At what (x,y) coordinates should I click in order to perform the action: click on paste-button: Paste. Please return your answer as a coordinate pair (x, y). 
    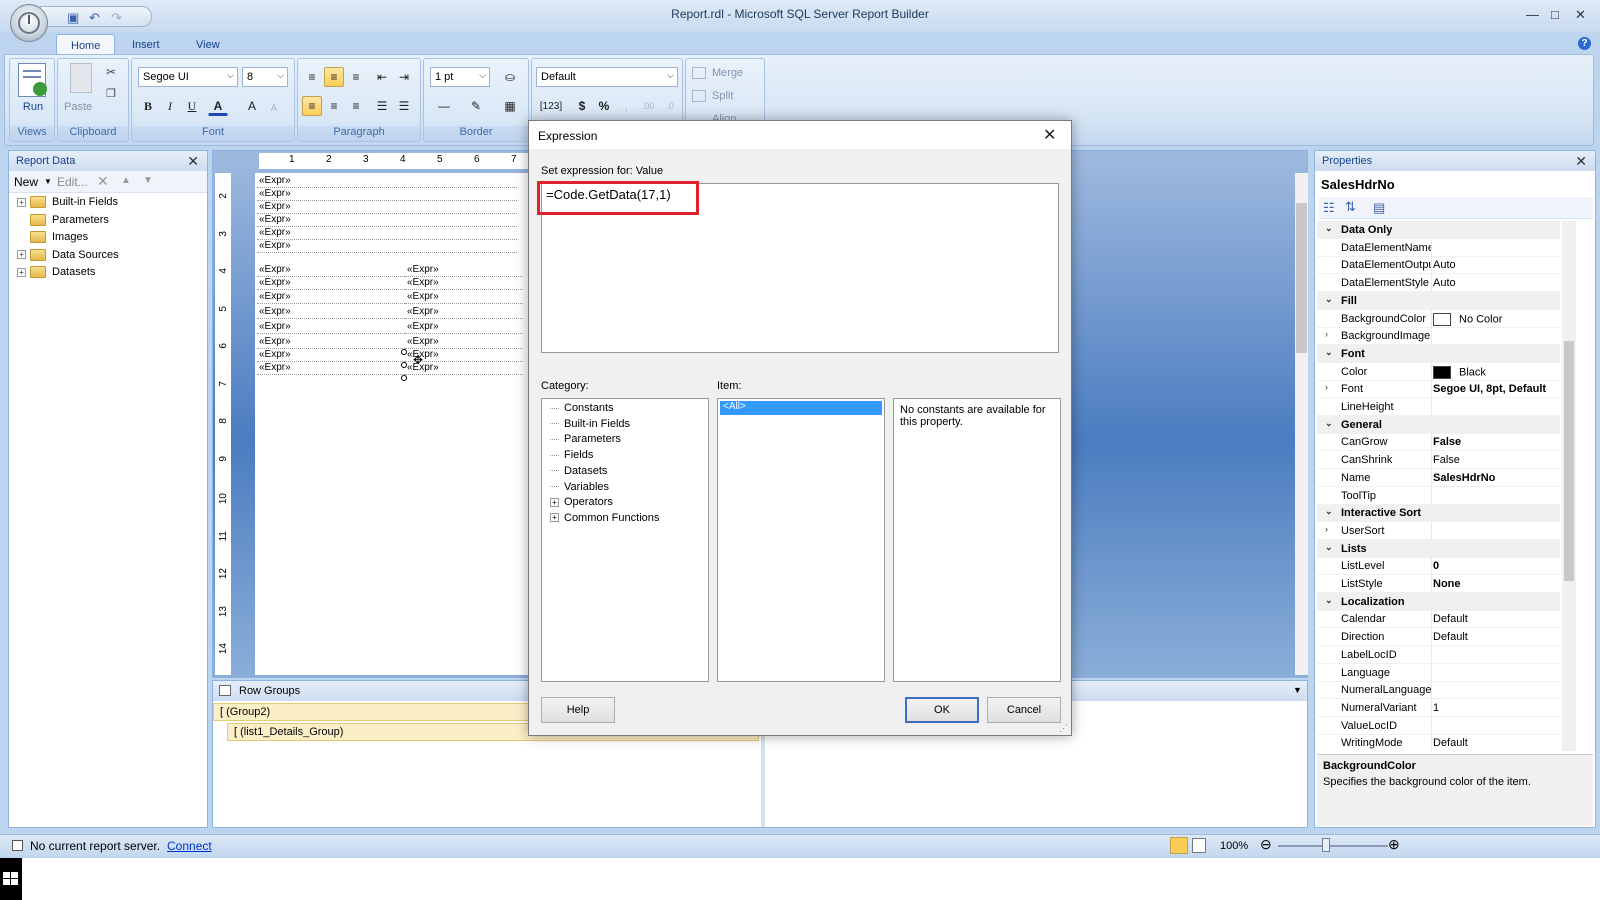
    Looking at the image, I should click on (78, 107).